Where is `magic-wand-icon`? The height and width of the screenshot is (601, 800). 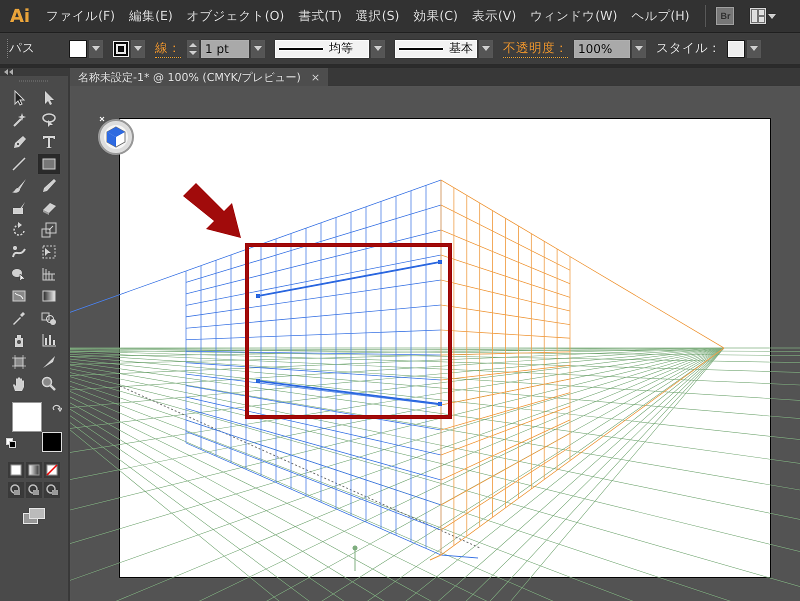
magic-wand-icon is located at coordinates (19, 120).